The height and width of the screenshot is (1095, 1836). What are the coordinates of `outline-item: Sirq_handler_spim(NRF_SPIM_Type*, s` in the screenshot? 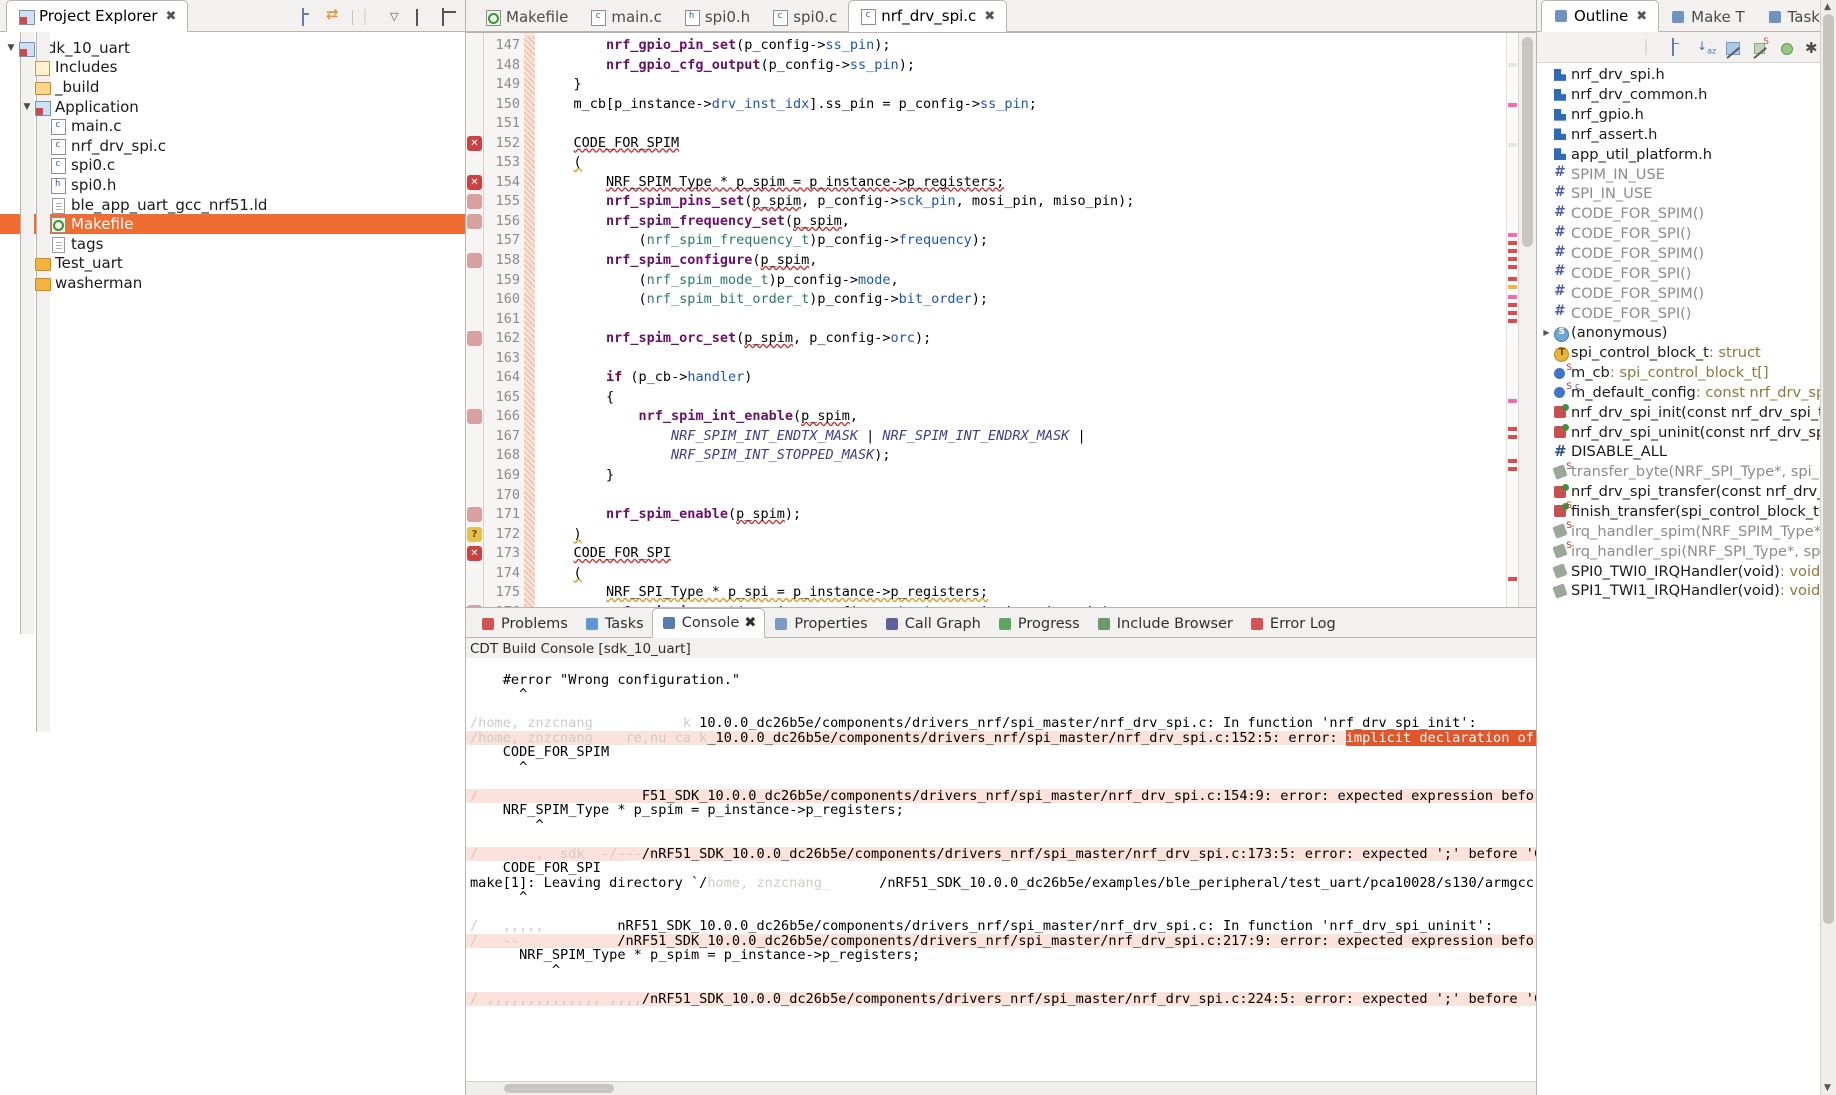 It's located at (1686, 531).